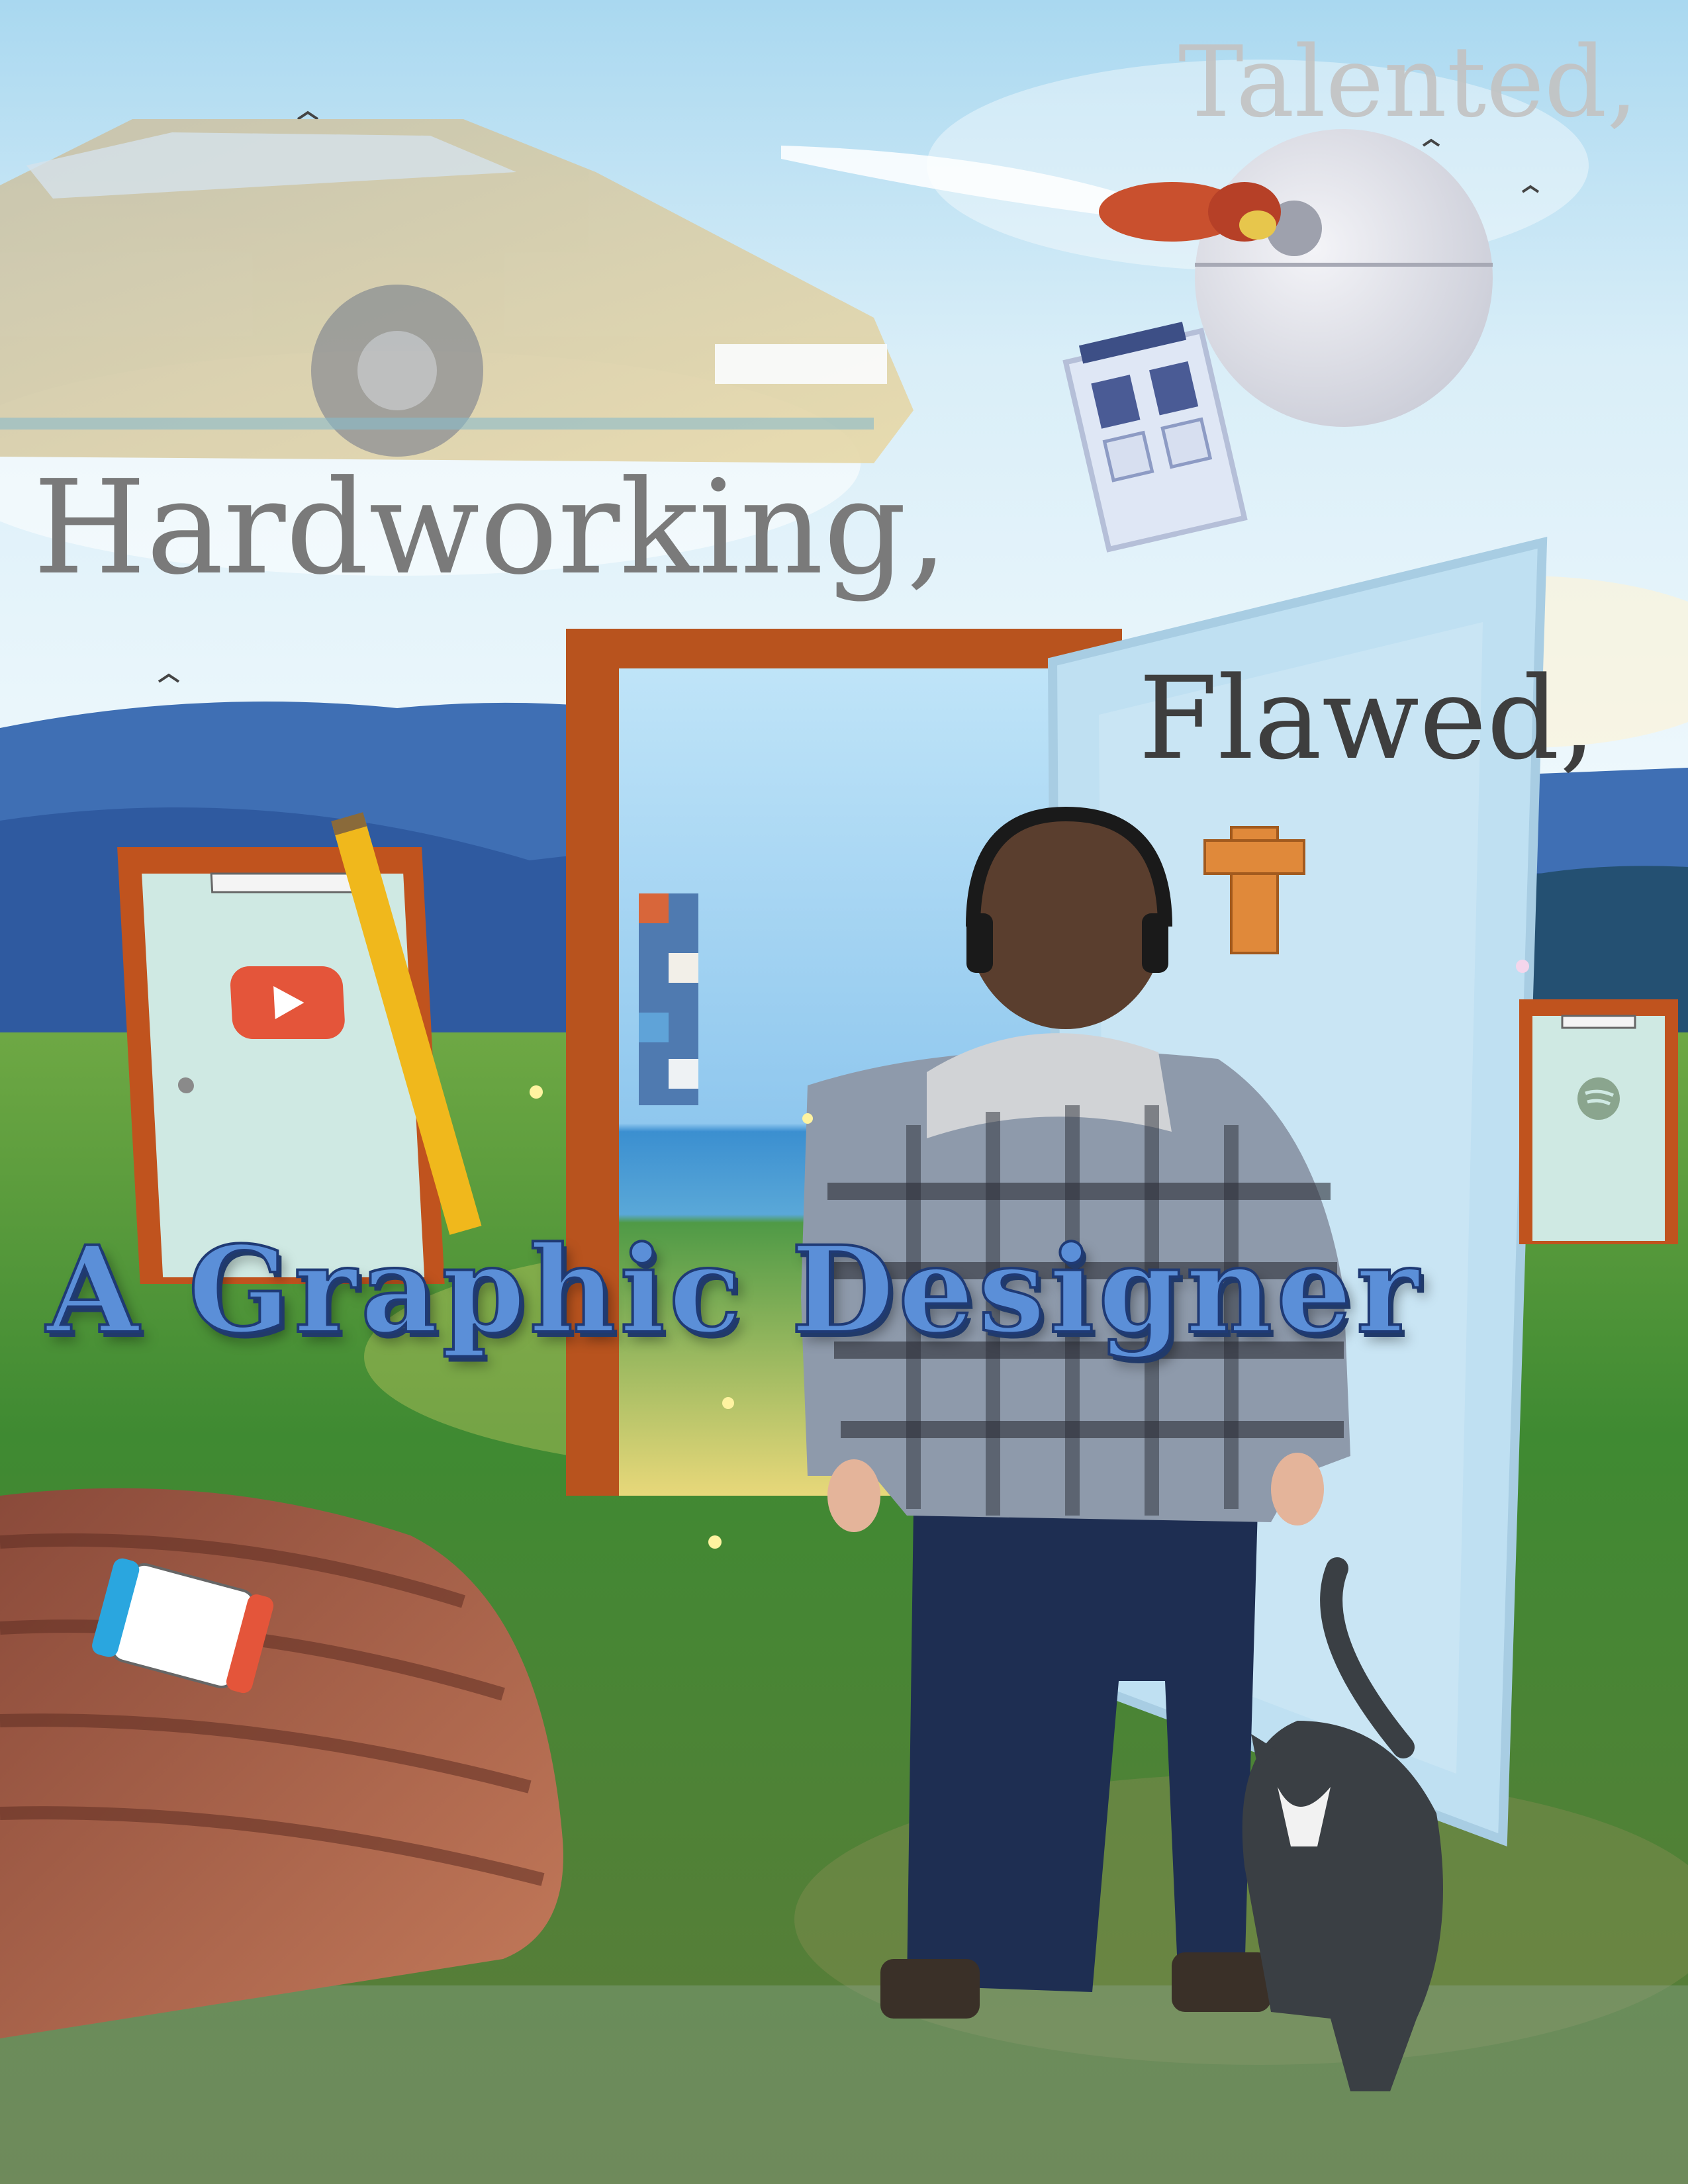 The height and width of the screenshot is (2184, 1688). Describe the element at coordinates (668, 999) in the screenshot. I see `pixel-block-tower` at that location.